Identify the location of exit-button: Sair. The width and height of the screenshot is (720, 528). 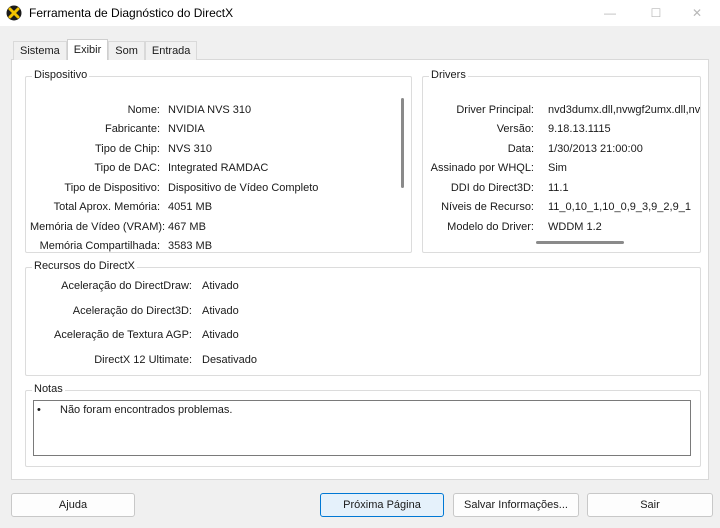
(650, 505).